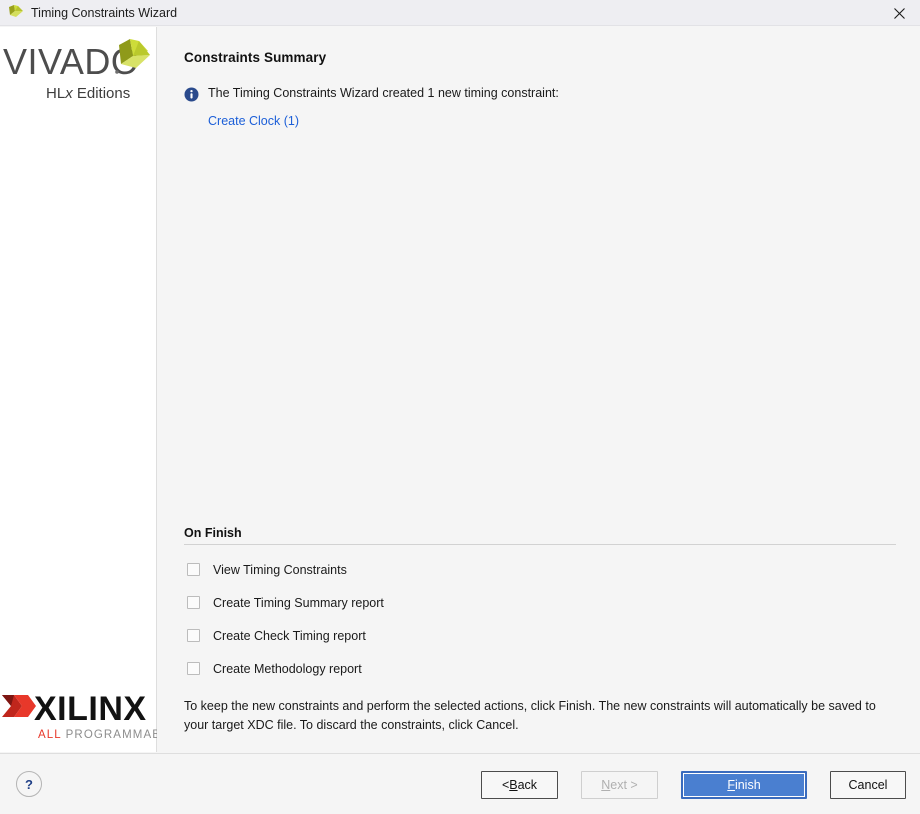 The width and height of the screenshot is (920, 814). I want to click on finish-button: Finish, so click(744, 785).